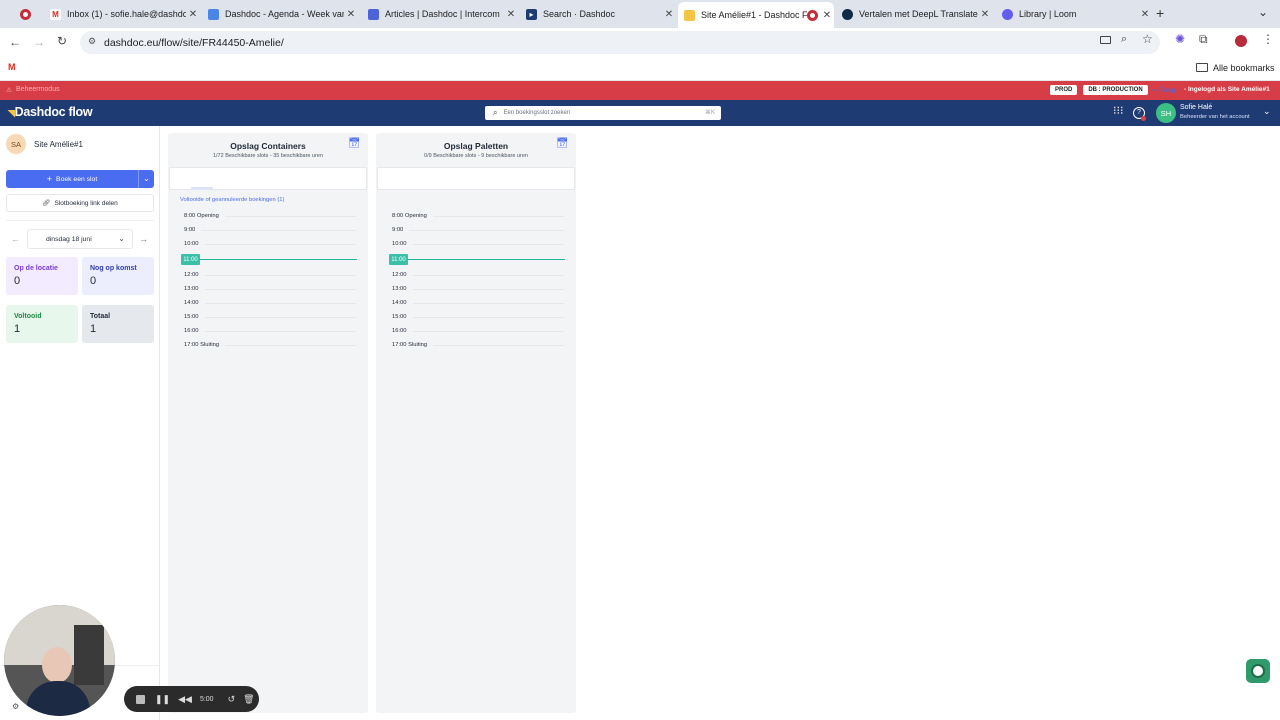 This screenshot has width=1280, height=720. What do you see at coordinates (1203, 39) in the screenshot?
I see `extensions-puzzle-icon: ⧉` at bounding box center [1203, 39].